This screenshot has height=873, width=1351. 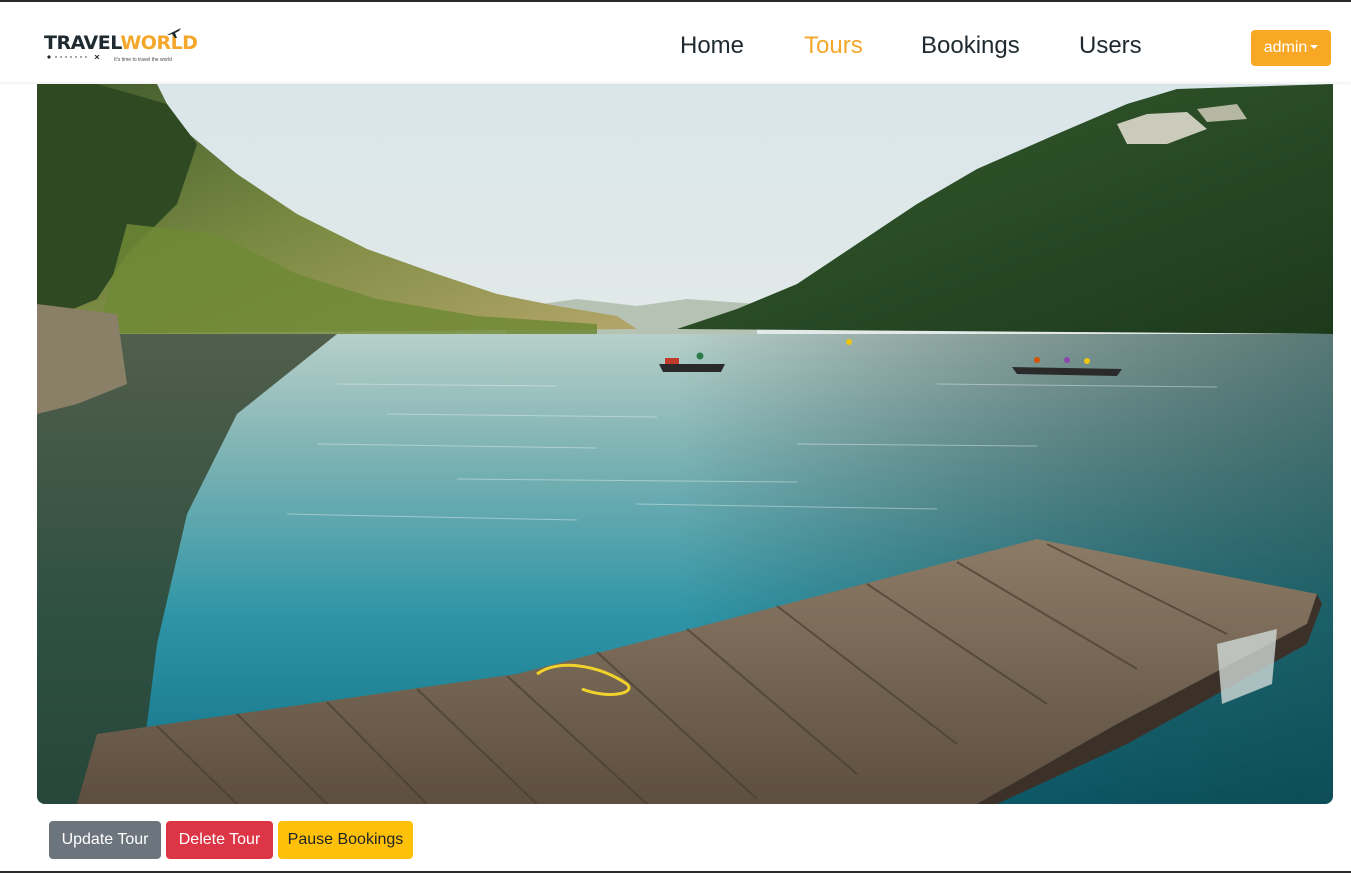 What do you see at coordinates (833, 46) in the screenshot?
I see `nav-link-tours: Tours` at bounding box center [833, 46].